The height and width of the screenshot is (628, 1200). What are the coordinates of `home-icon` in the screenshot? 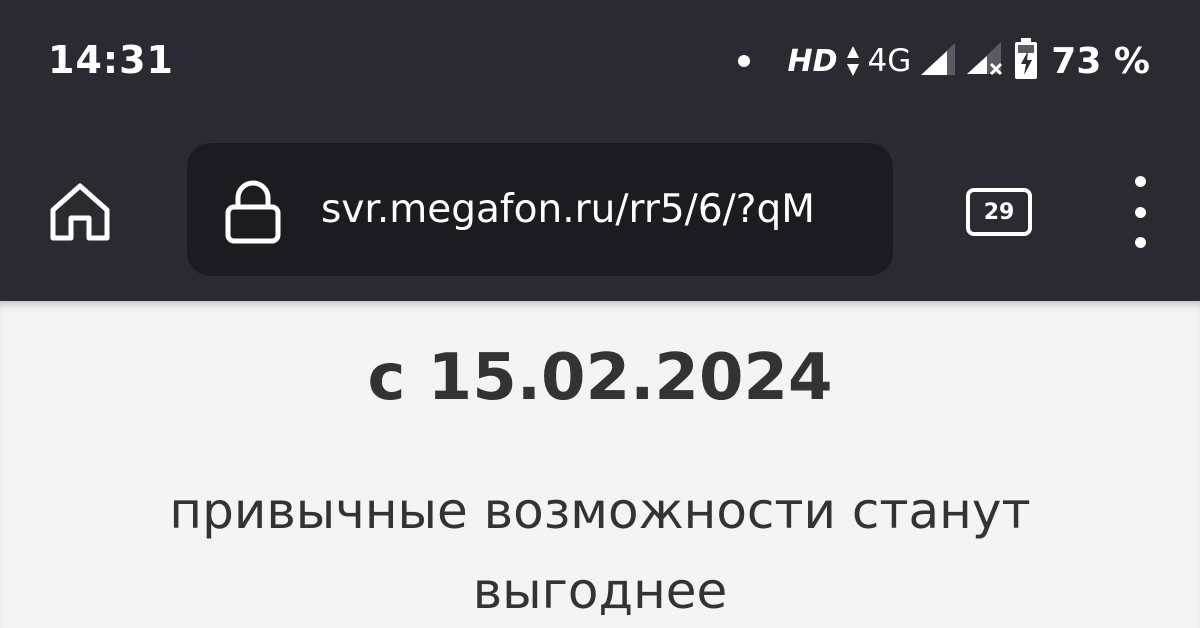 It's located at (80, 212).